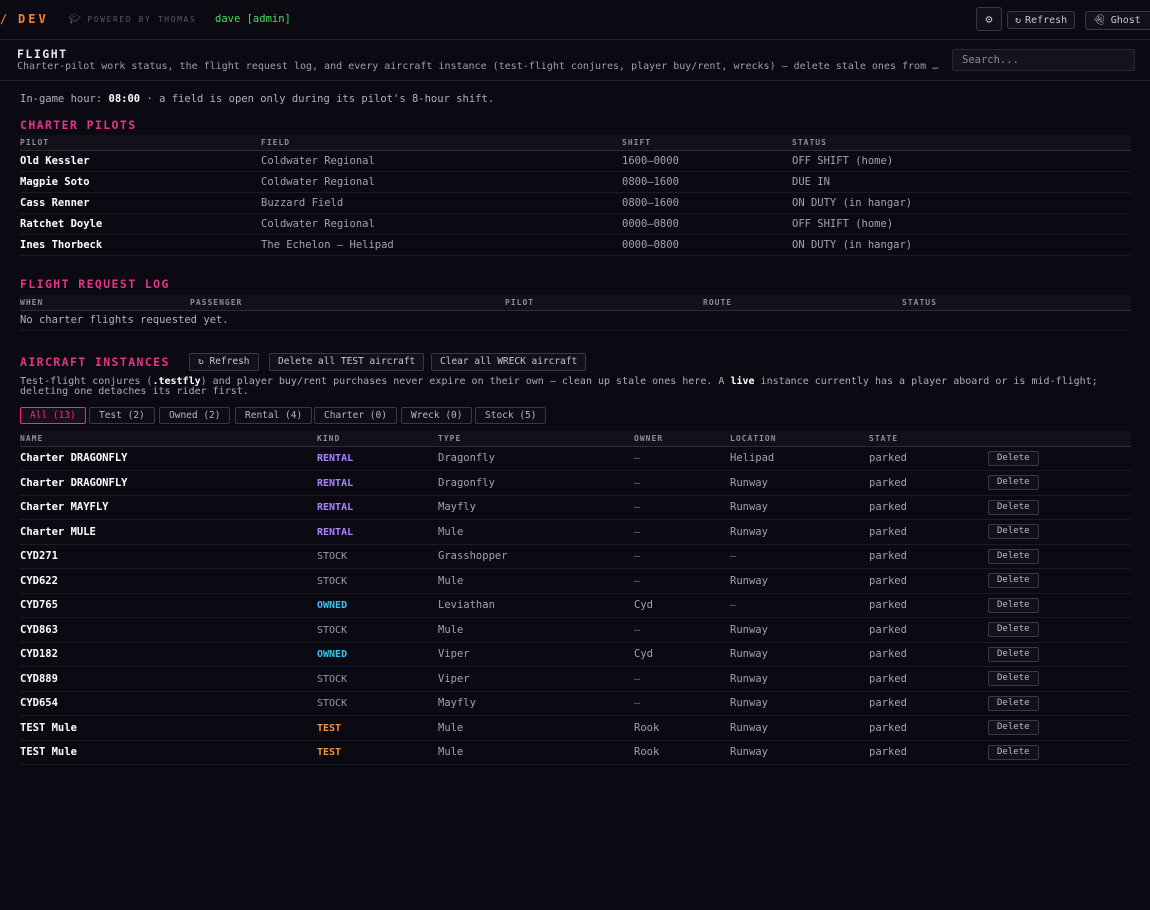 The width and height of the screenshot is (1150, 910). I want to click on pilot-shift: 0000–0800, so click(707, 245).